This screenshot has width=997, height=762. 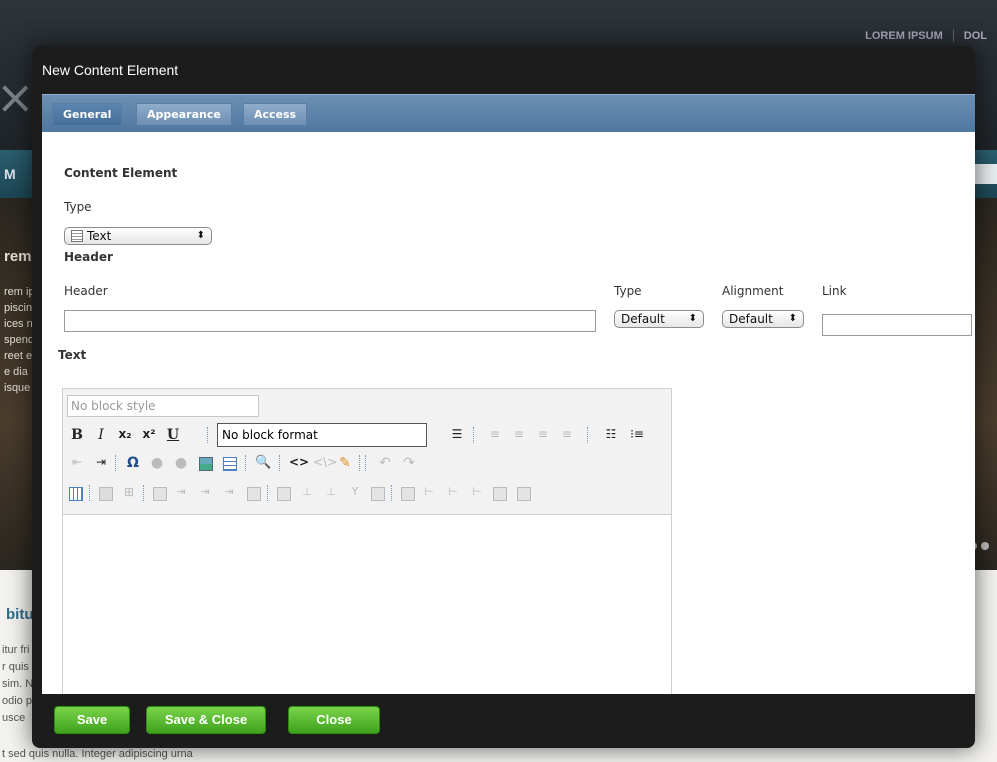 What do you see at coordinates (385, 463) in the screenshot?
I see `undo-icon: ↶` at bounding box center [385, 463].